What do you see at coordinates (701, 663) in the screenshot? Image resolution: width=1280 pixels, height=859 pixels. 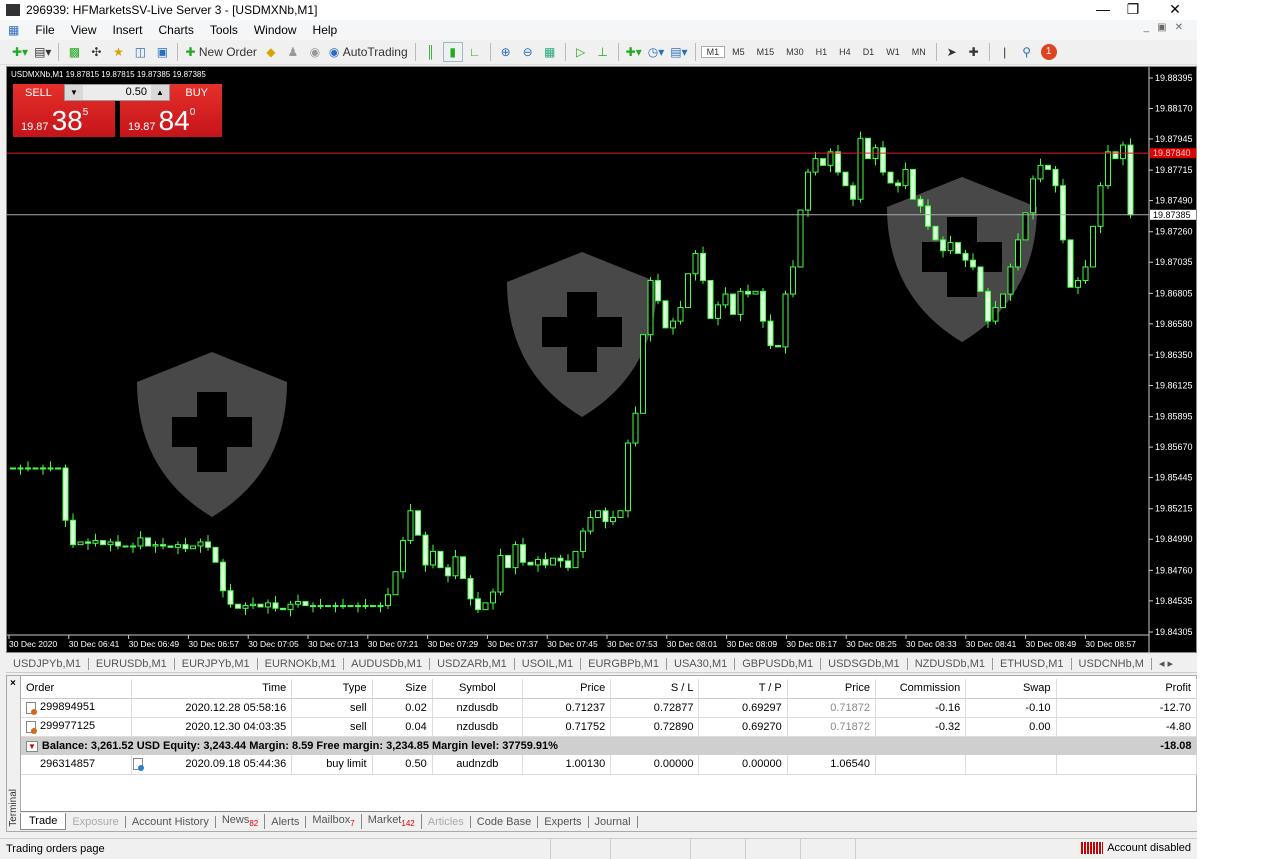 I see `chart-tab: USA30,M1` at bounding box center [701, 663].